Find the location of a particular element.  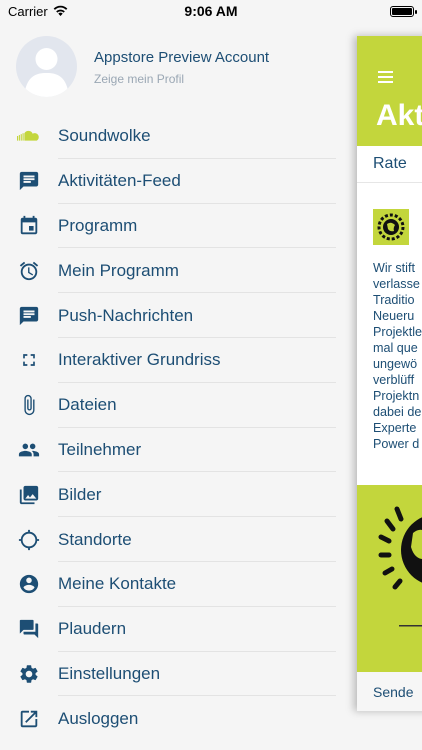

paperclip-icon is located at coordinates (29, 405).